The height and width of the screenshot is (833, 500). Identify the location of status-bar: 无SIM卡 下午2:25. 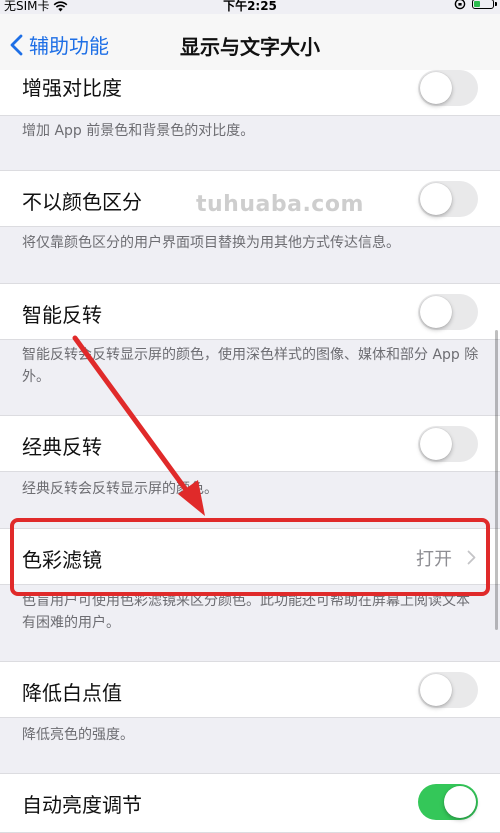
(250, 7).